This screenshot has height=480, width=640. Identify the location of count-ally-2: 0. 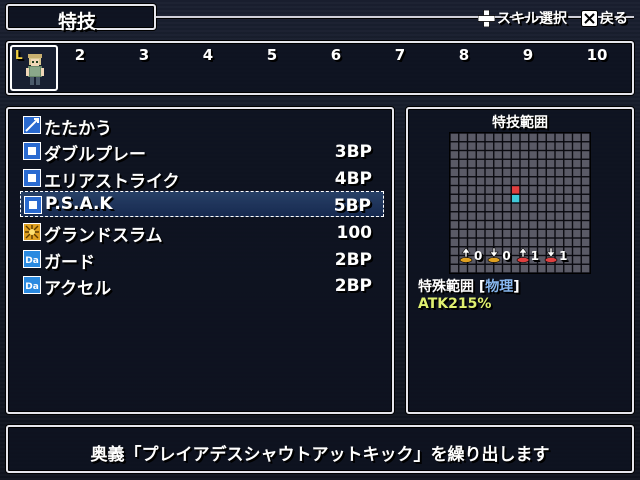
(498, 255).